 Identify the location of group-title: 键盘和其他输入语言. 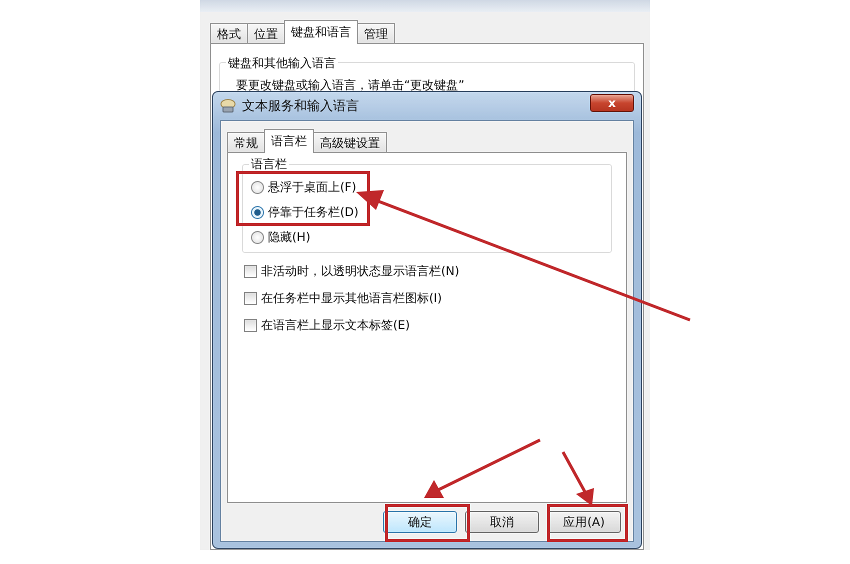
(282, 63).